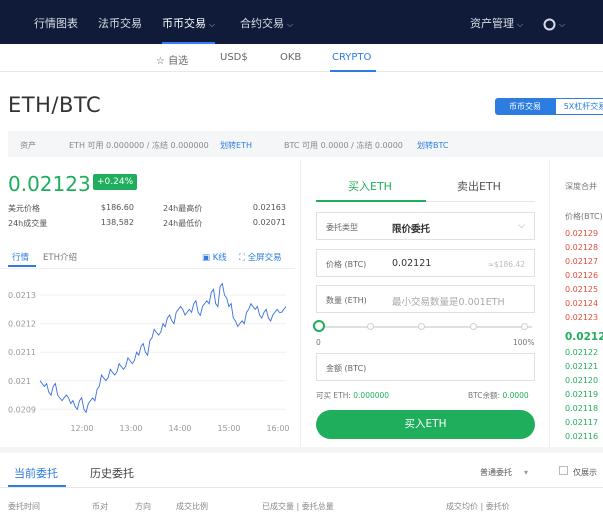  Describe the element at coordinates (192, 506) in the screenshot. I see `col-header-fill-ratio: 成交比例` at that location.